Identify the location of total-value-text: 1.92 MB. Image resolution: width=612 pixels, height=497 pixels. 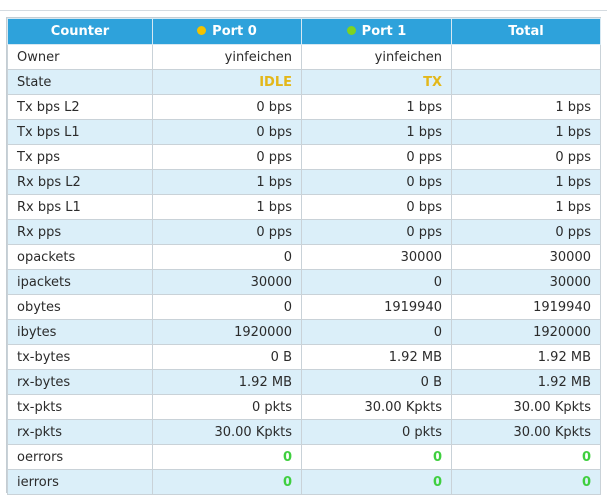
(564, 382).